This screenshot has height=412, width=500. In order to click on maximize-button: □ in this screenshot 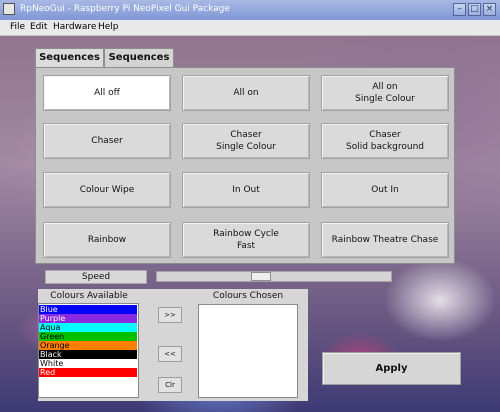, I will do `click(474, 9)`.